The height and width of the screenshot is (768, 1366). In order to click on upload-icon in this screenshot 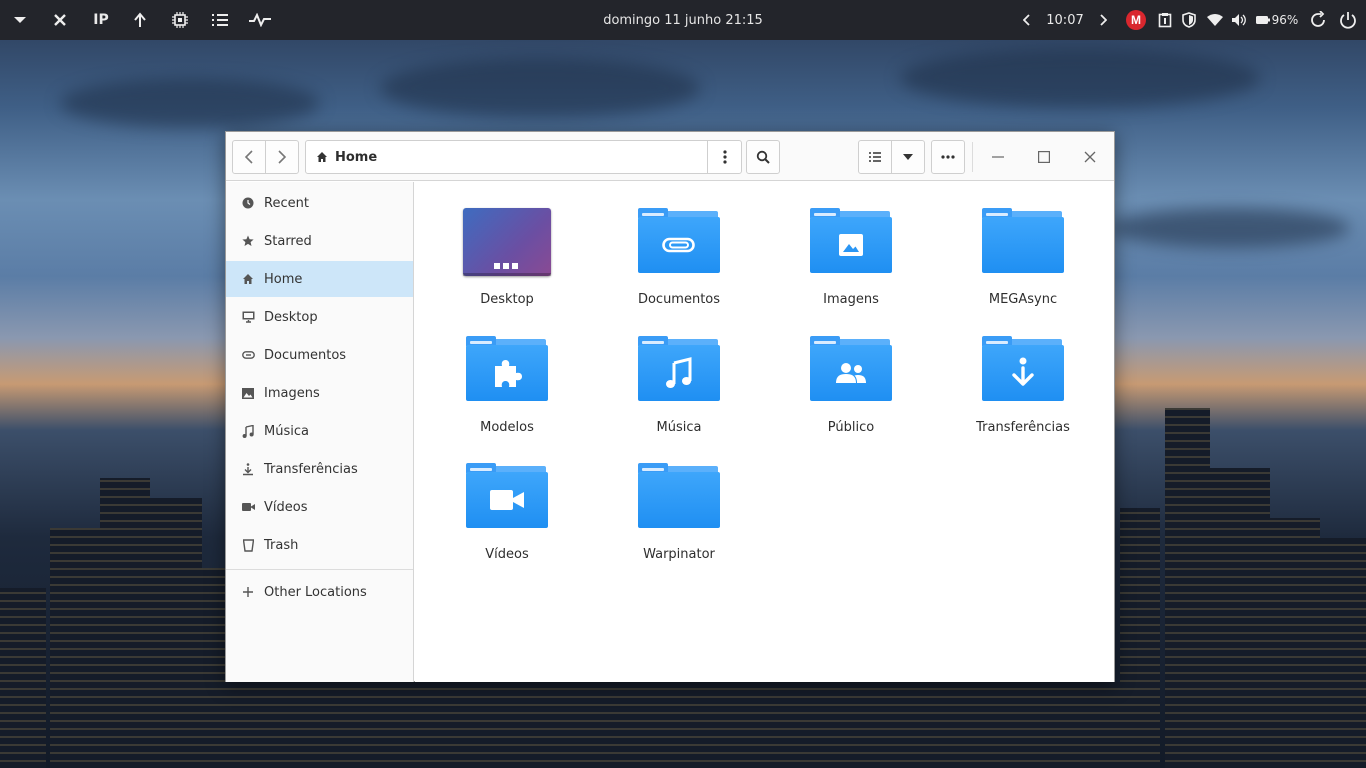, I will do `click(140, 20)`.